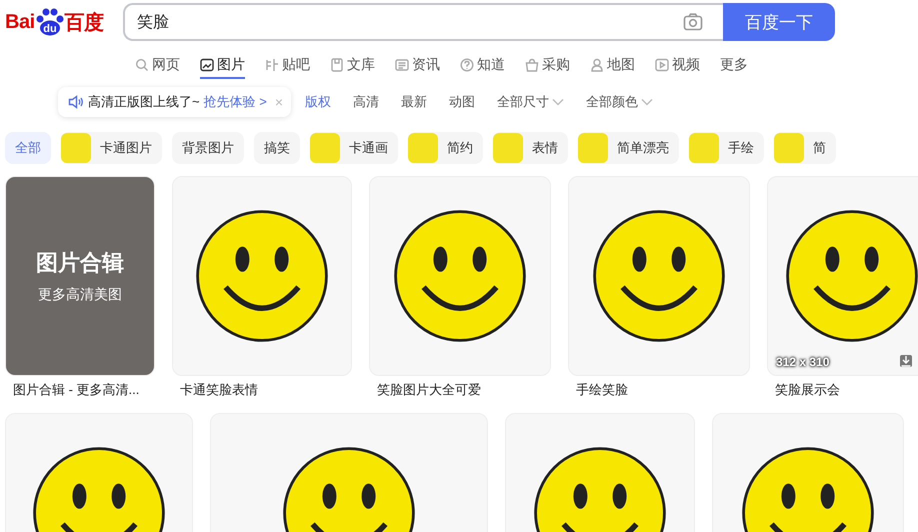 The width and height of the screenshot is (918, 532). What do you see at coordinates (530, 102) in the screenshot?
I see `filter-option: 全部尺寸` at bounding box center [530, 102].